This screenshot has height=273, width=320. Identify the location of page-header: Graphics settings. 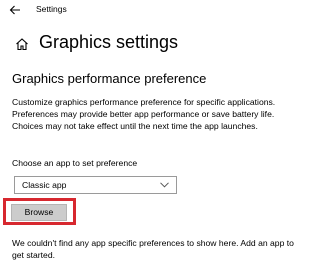
(155, 45).